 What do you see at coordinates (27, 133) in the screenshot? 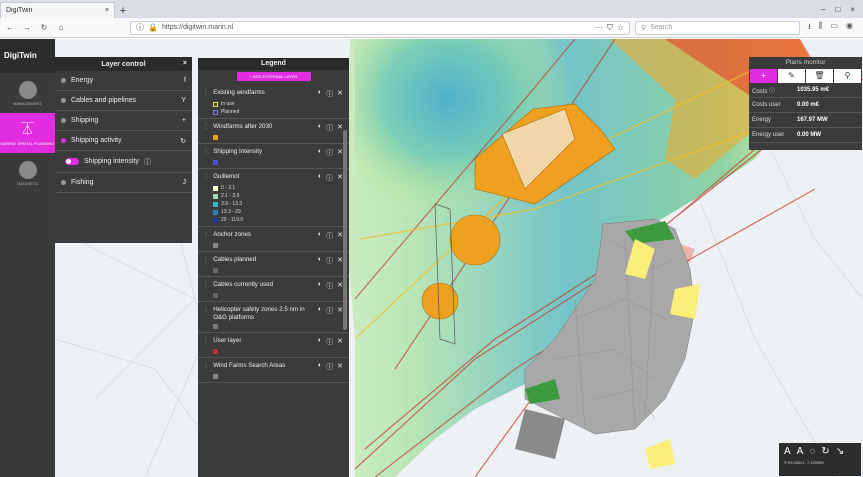
I see `nav-marine-spatial-planning: ⏄ MARINE SPATIAL PLANNING` at bounding box center [27, 133].